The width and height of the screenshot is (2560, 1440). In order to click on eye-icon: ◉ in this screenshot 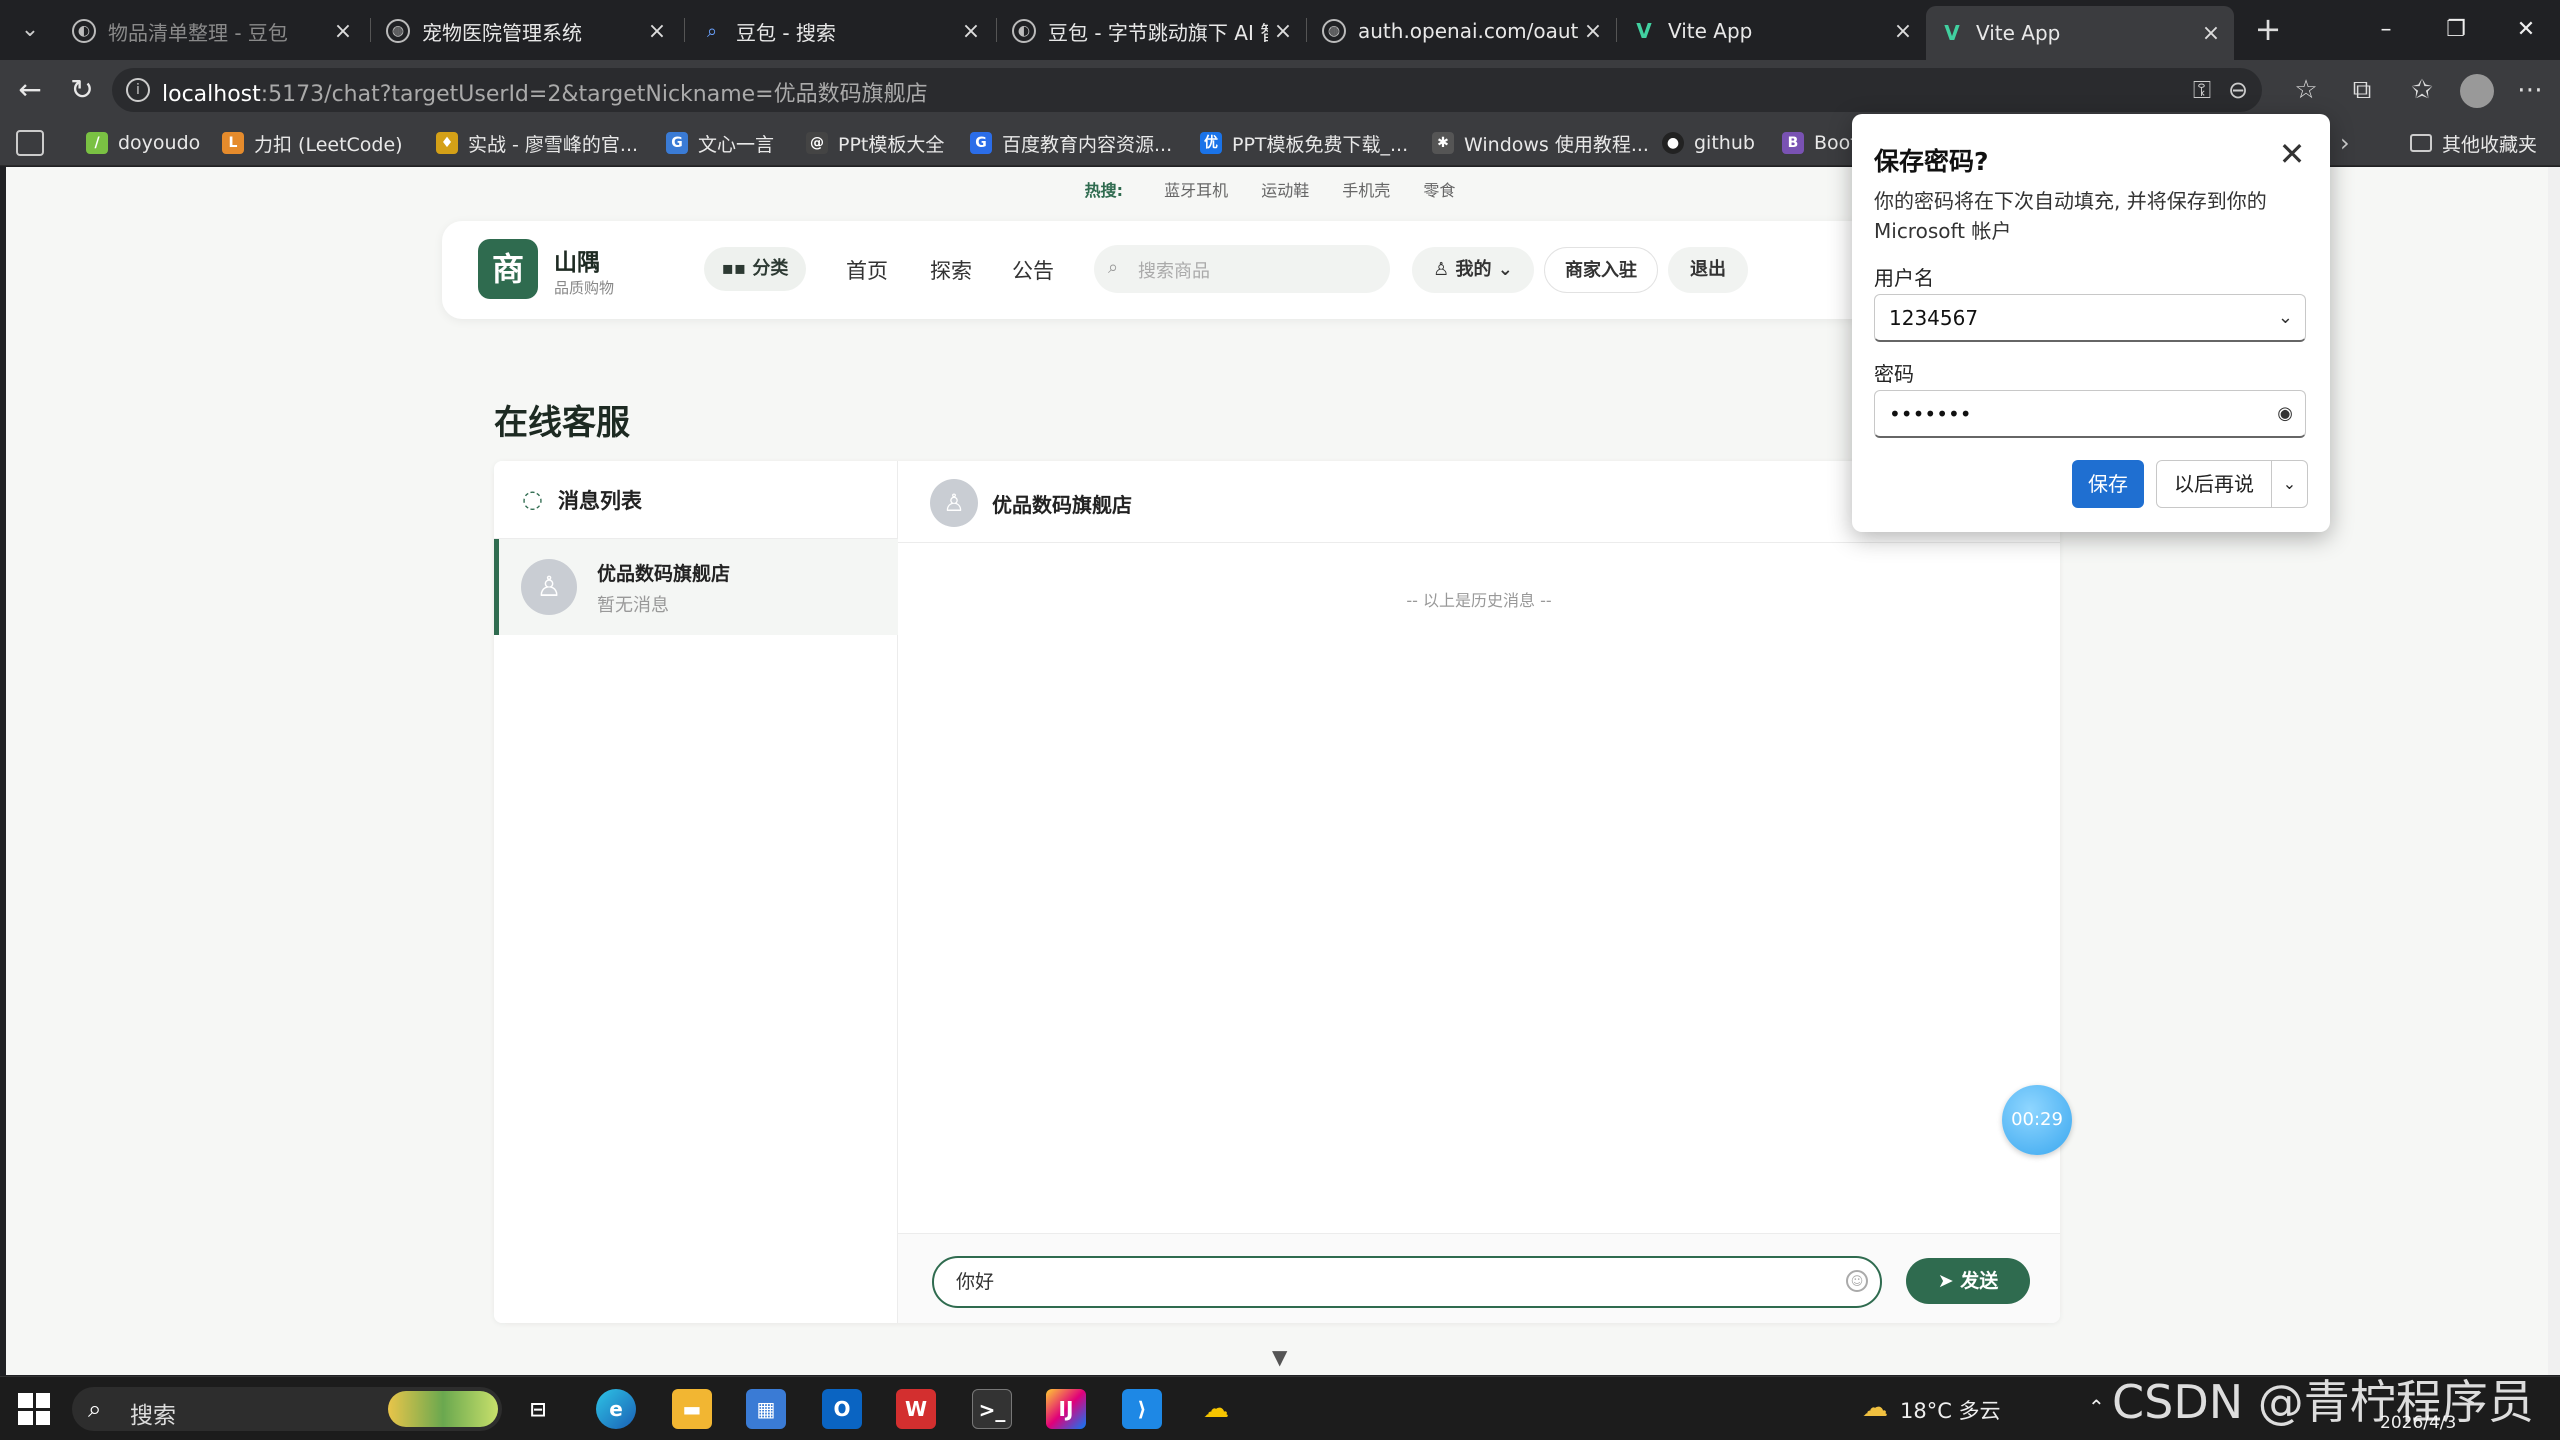, I will do `click(2285, 414)`.